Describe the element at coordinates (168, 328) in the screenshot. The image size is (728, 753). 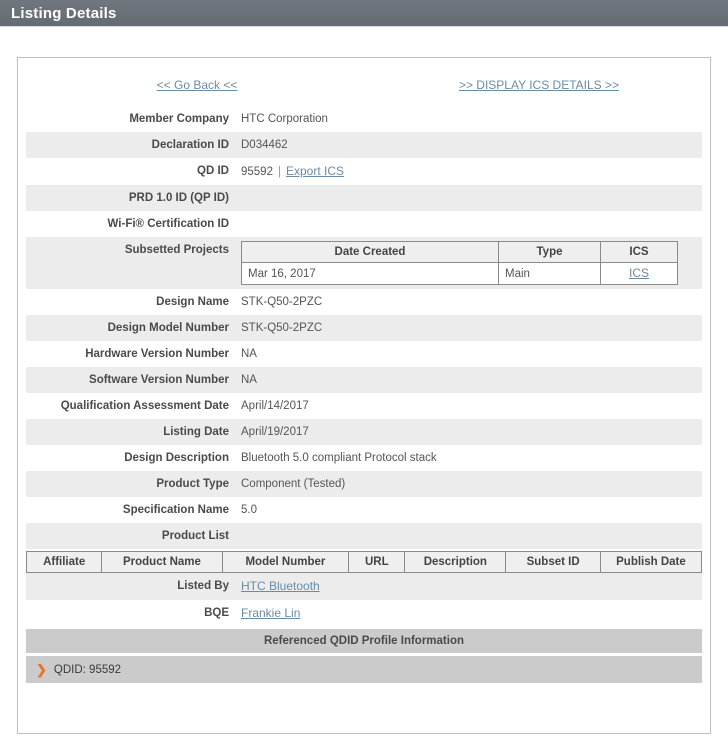
I see `label-design-model-number: Design Model Number` at that location.